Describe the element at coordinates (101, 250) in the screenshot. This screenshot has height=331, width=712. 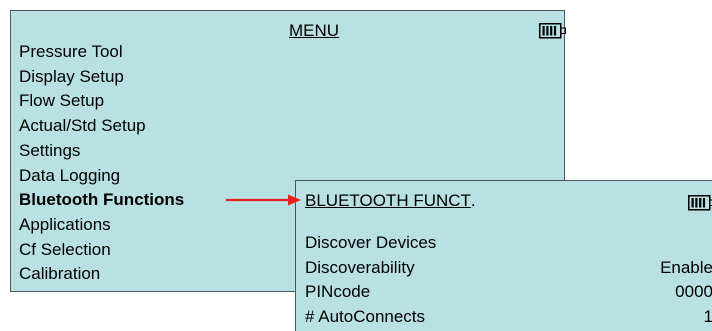
I see `menu-item-cf-selection: Cf Selection` at that location.